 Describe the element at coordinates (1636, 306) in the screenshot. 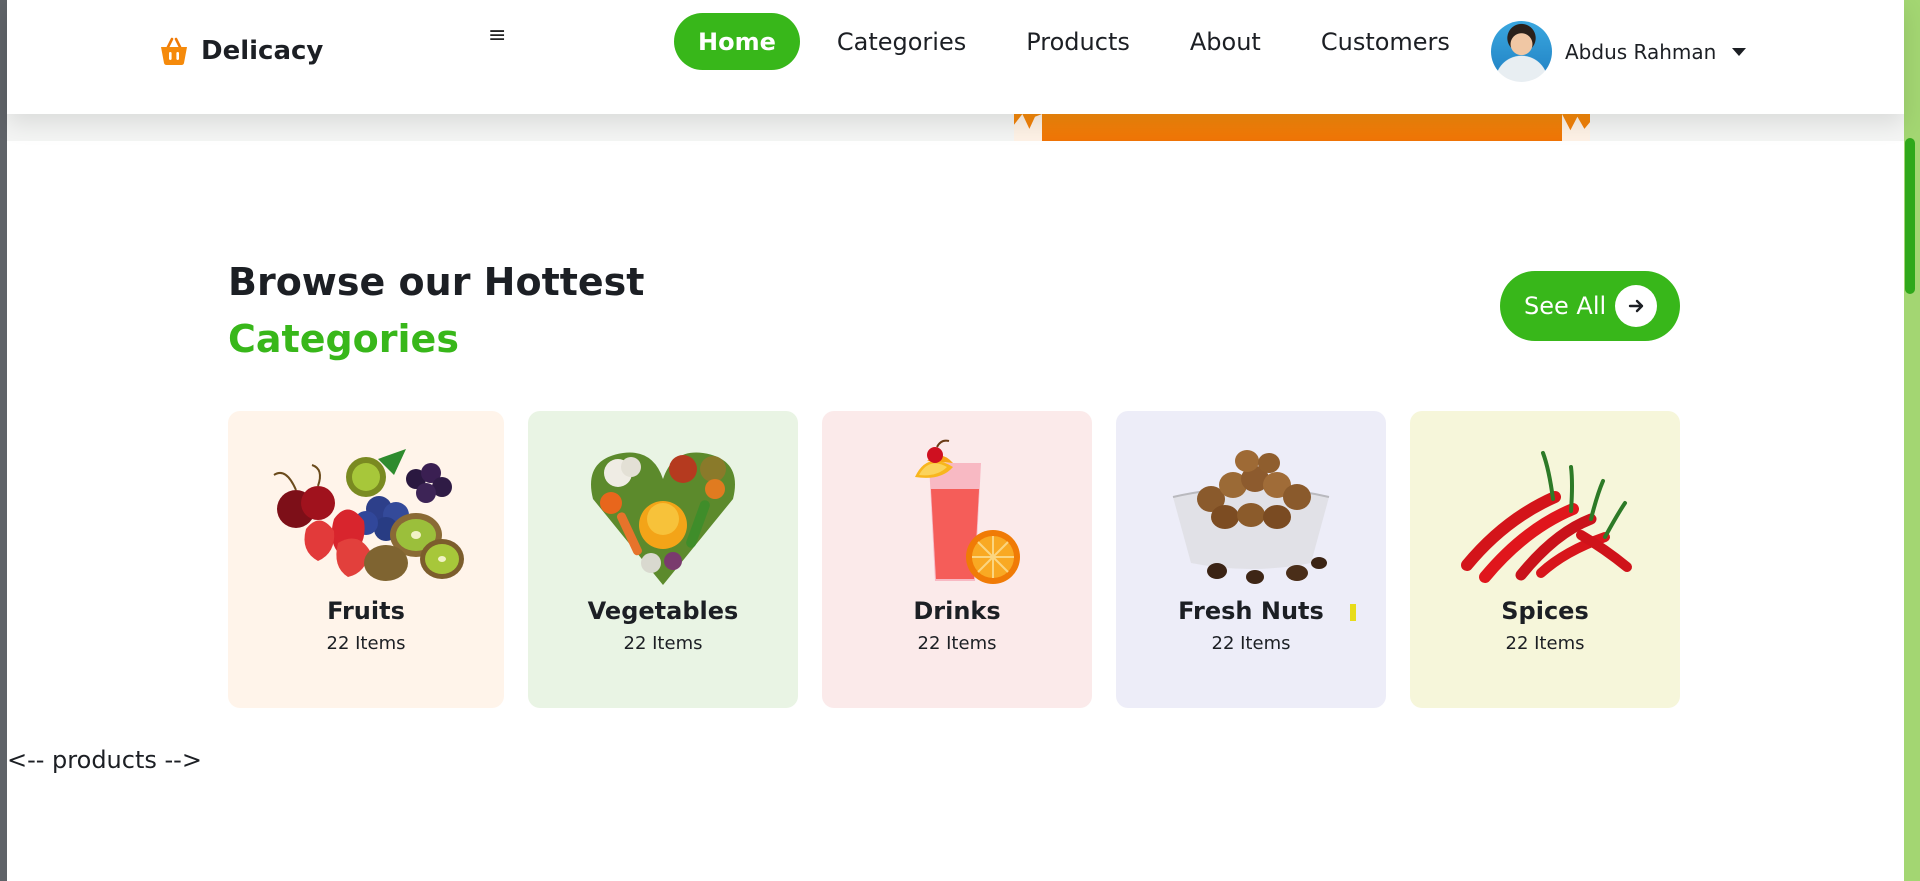

I see `arrow-right-icon` at that location.